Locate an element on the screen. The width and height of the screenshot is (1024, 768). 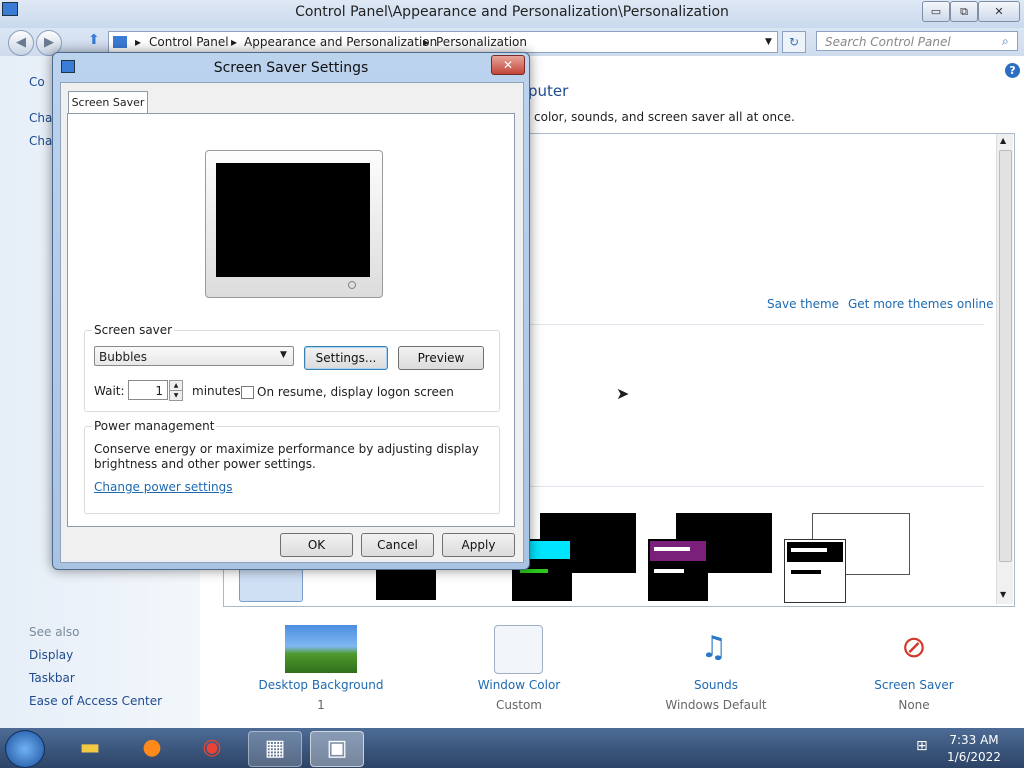
monitor-preview is located at coordinates (294, 224).